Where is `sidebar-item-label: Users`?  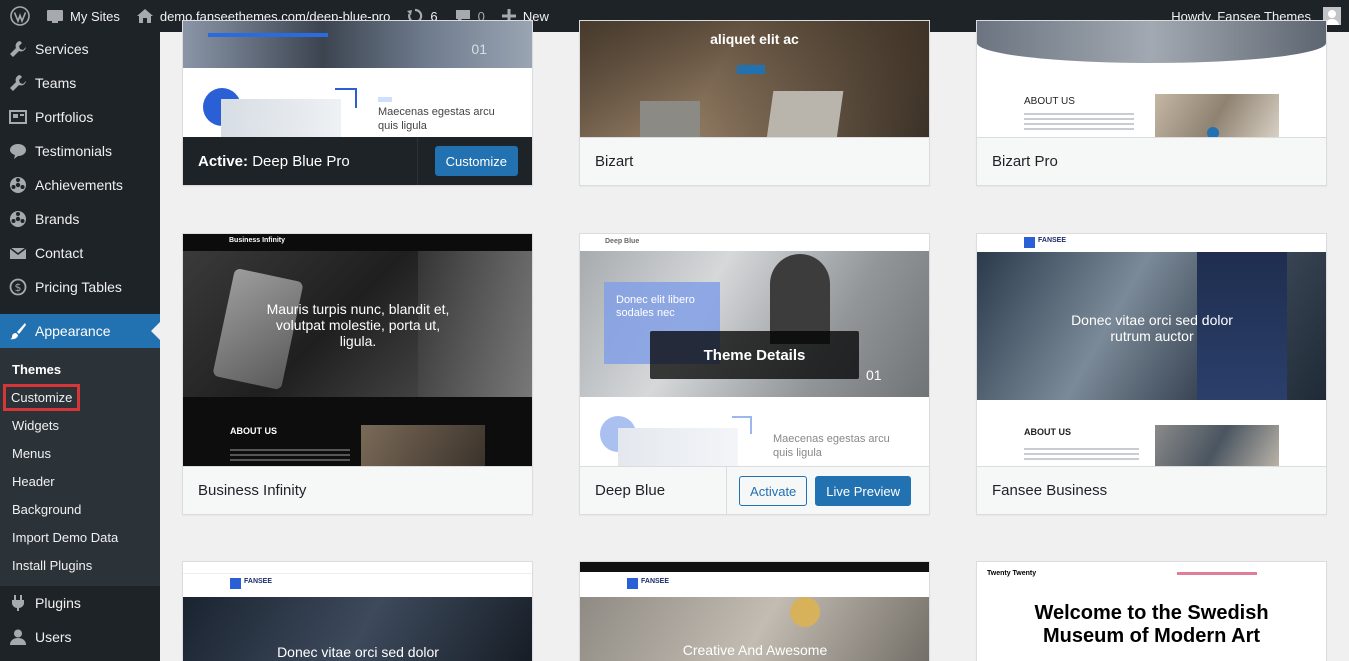 sidebar-item-label: Users is located at coordinates (53, 637).